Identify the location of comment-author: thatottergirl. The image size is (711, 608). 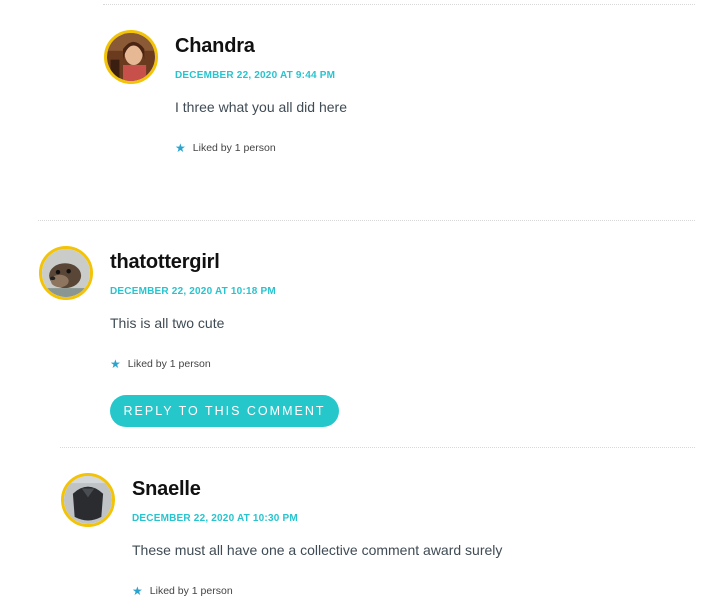
(165, 262).